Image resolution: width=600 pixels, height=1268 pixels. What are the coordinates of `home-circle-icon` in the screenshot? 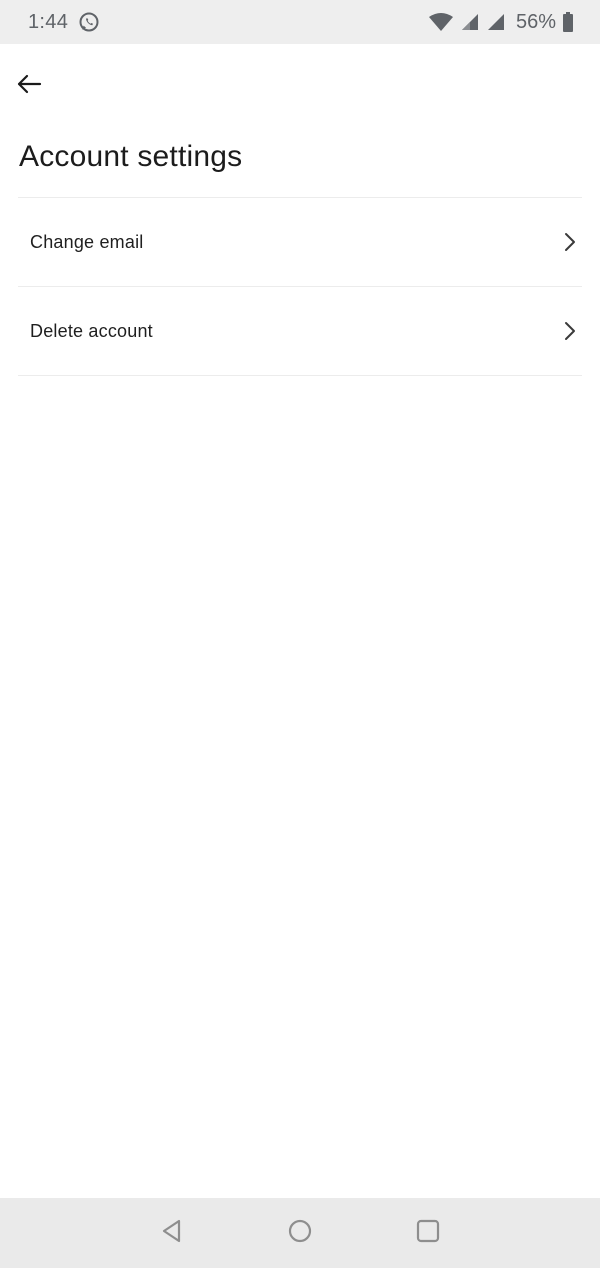 It's located at (300, 1233).